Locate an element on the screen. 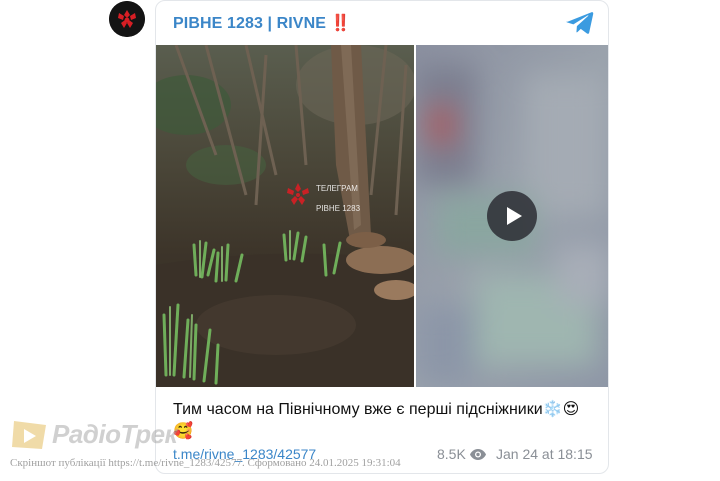 The width and height of the screenshot is (720, 481). photo-watermark-line1: ТЕЛЕГРАМ is located at coordinates (337, 188).